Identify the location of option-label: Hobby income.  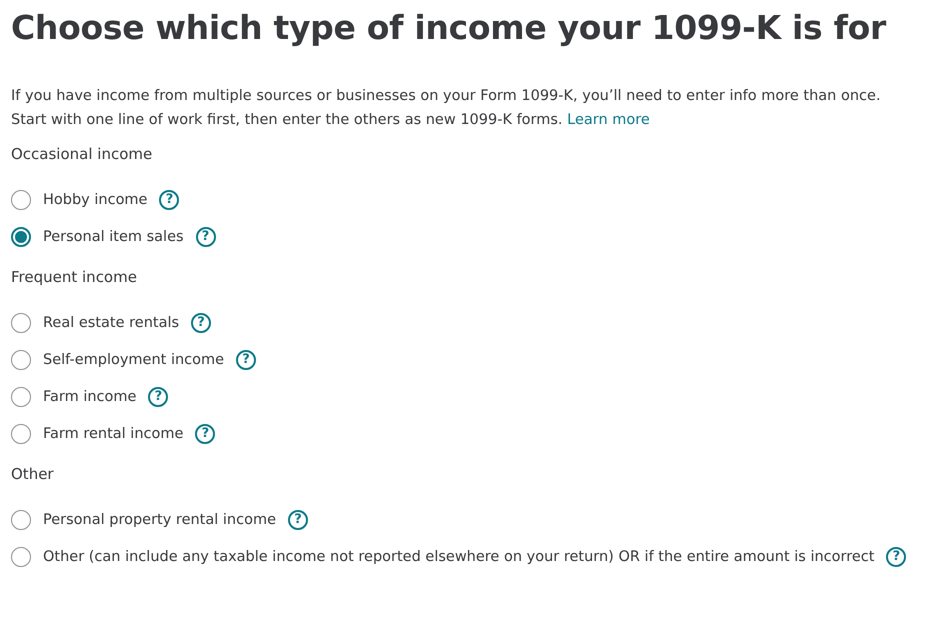
(95, 200).